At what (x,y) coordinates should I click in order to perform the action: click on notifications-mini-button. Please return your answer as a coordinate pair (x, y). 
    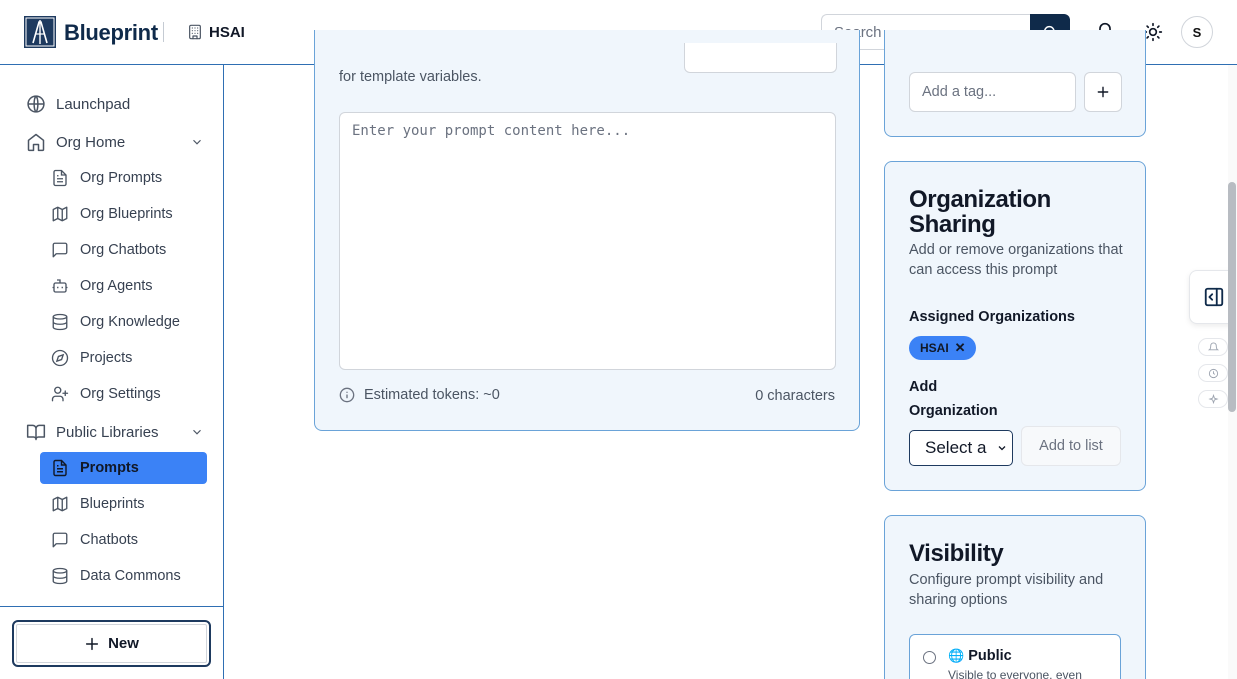
    Looking at the image, I should click on (1213, 347).